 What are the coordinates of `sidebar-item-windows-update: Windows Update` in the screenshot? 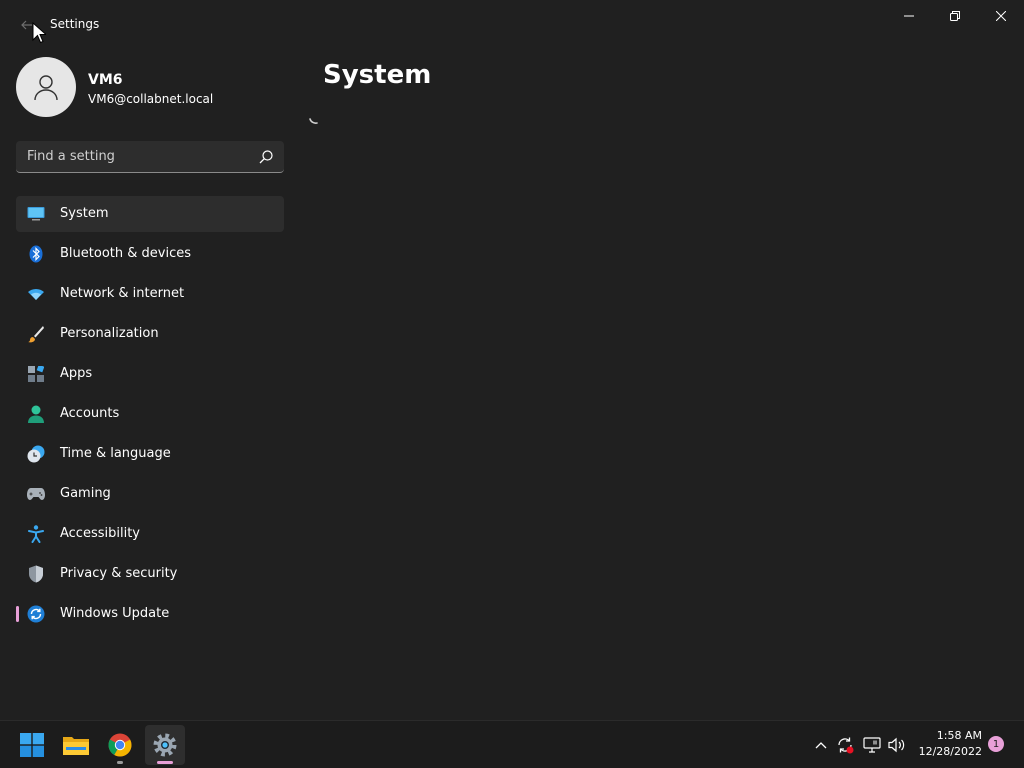 It's located at (150, 614).